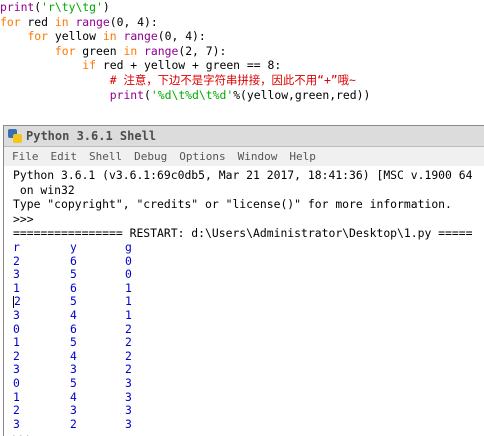 Image resolution: width=484 pixels, height=436 pixels. I want to click on output-header-row: ryg, so click(94, 247).